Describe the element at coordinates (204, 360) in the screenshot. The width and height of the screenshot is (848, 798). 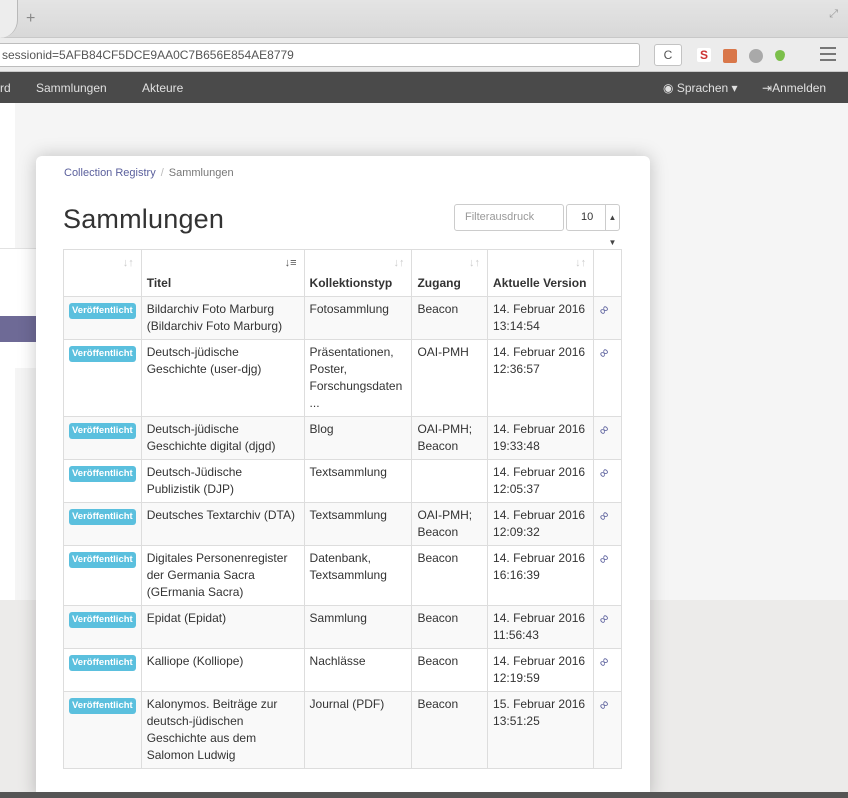
I see `collection-title: Deutsch-jüdische Geschichte (user-djg)` at that location.